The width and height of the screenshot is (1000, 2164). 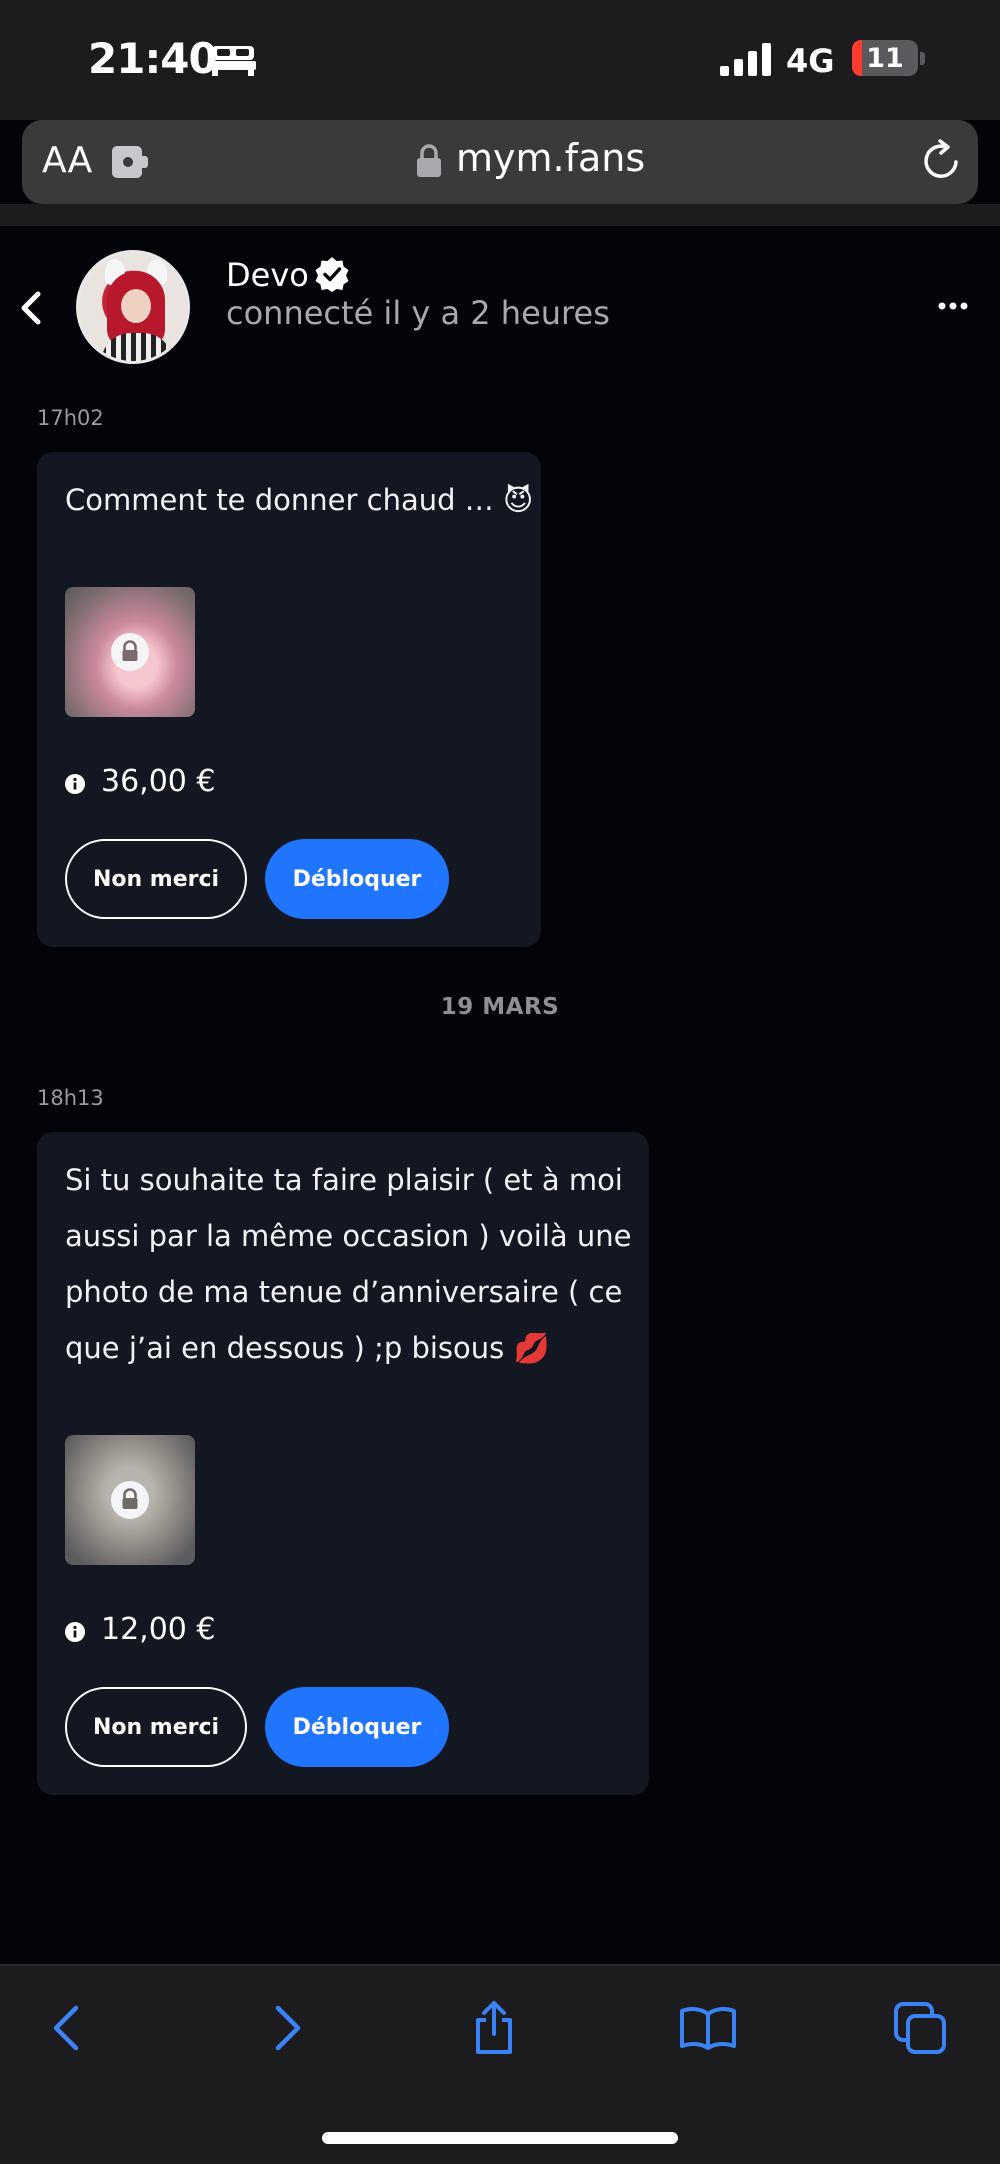 I want to click on battery-level: 11, so click(x=885, y=58).